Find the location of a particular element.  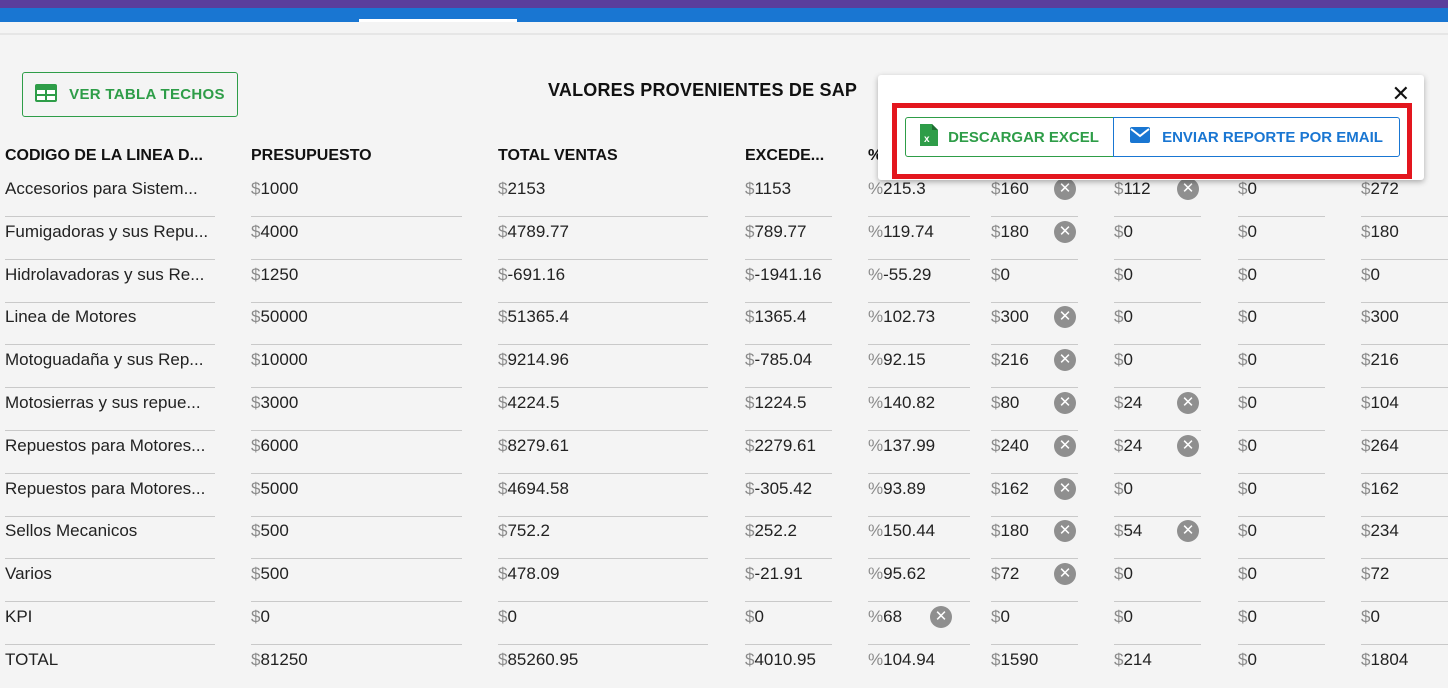

app-bar-stripe is located at coordinates (724, 4).